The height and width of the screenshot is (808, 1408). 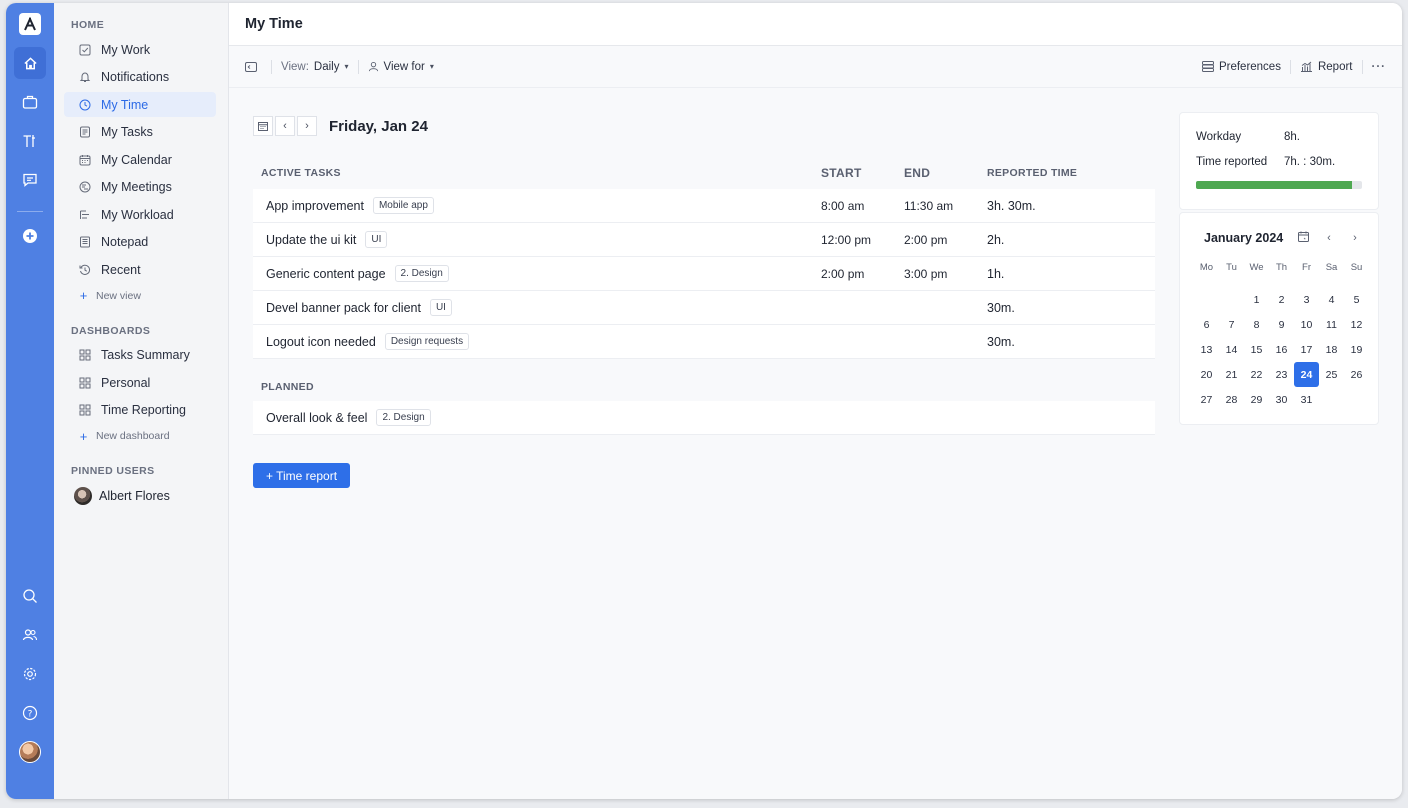 What do you see at coordinates (140, 296) in the screenshot?
I see `new-view-link: + New view` at bounding box center [140, 296].